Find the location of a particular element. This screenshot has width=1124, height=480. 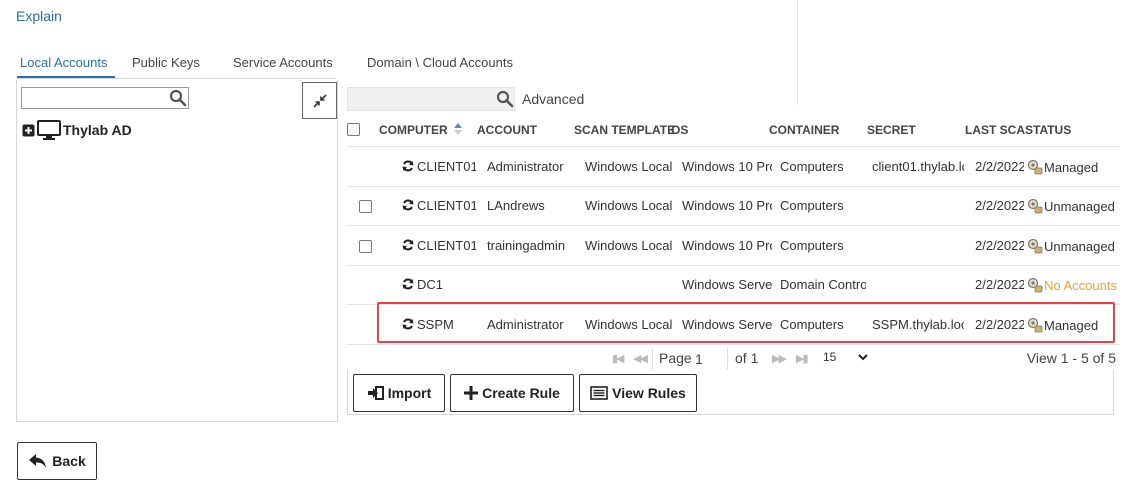

column-header-computer: COMPUTER is located at coordinates (421, 130).